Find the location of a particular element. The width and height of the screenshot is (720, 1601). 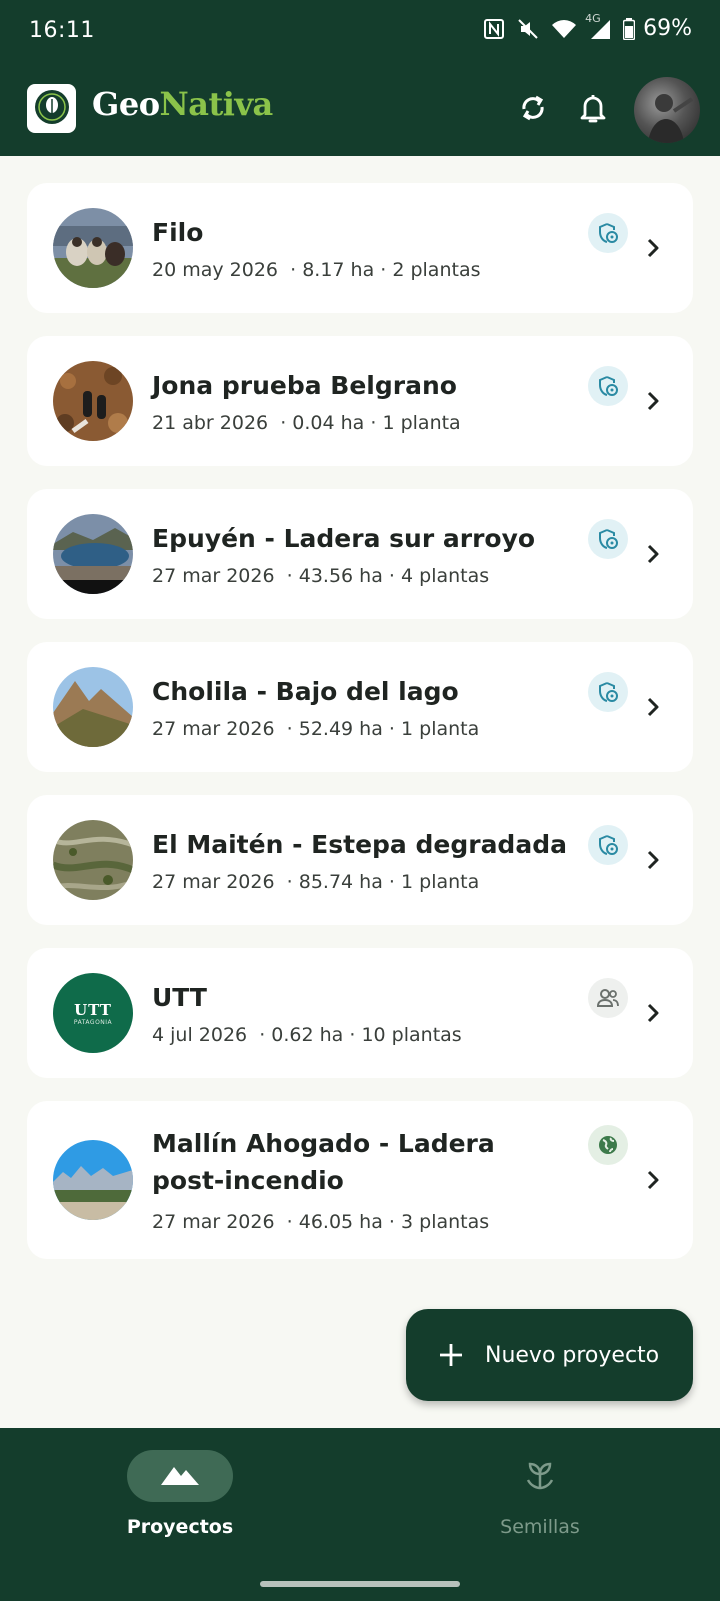

notifications-button is located at coordinates (593, 110).